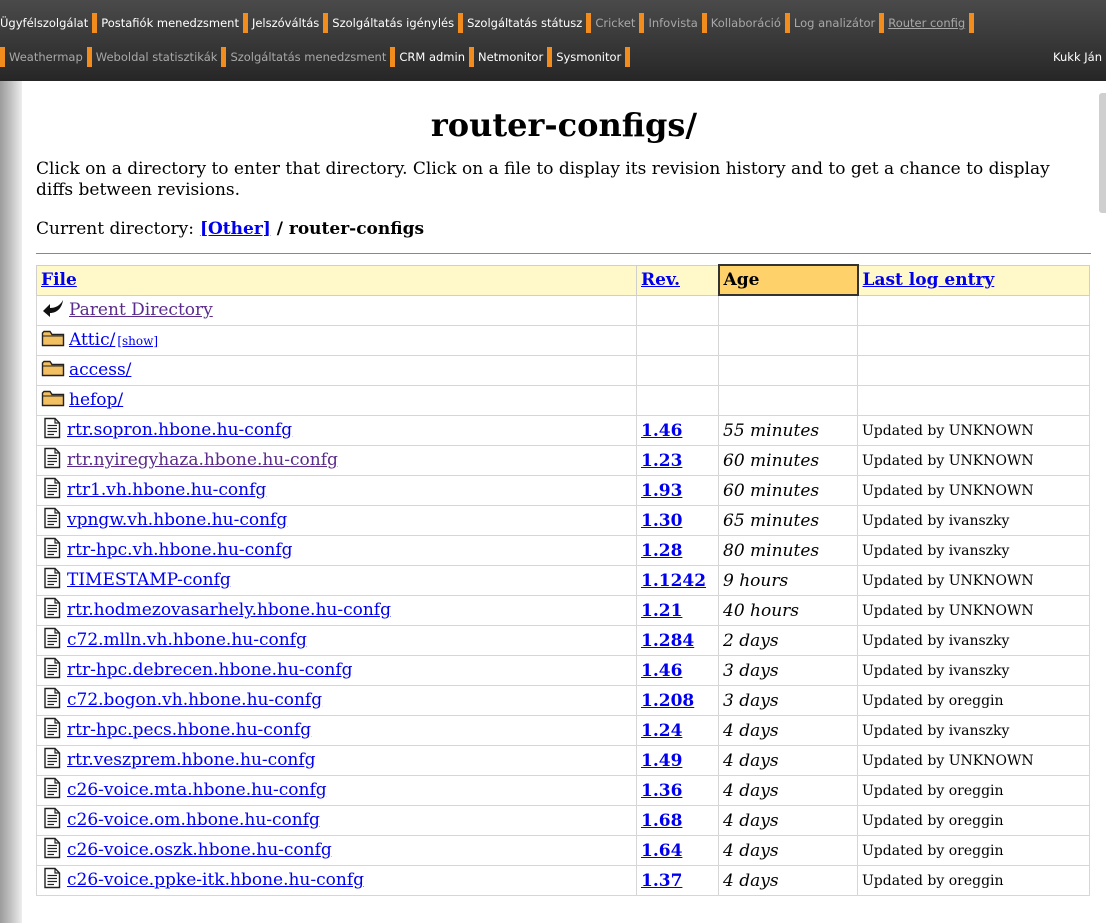 Image resolution: width=1106 pixels, height=923 pixels. I want to click on col-header-log: Last log entry, so click(973, 280).